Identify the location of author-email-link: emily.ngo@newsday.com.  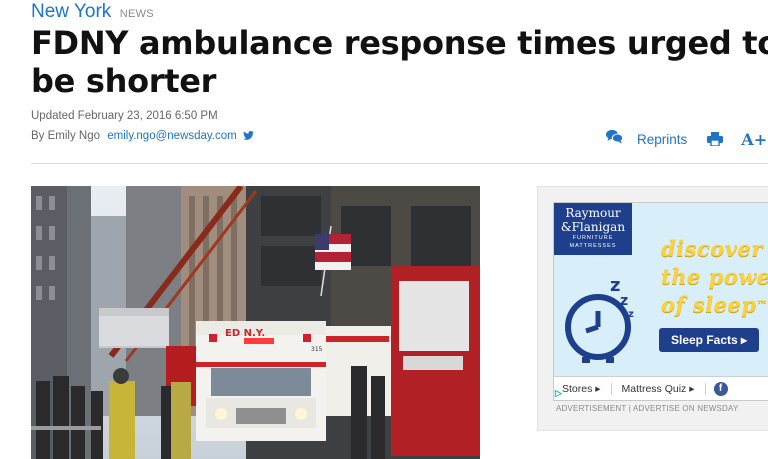
(172, 136).